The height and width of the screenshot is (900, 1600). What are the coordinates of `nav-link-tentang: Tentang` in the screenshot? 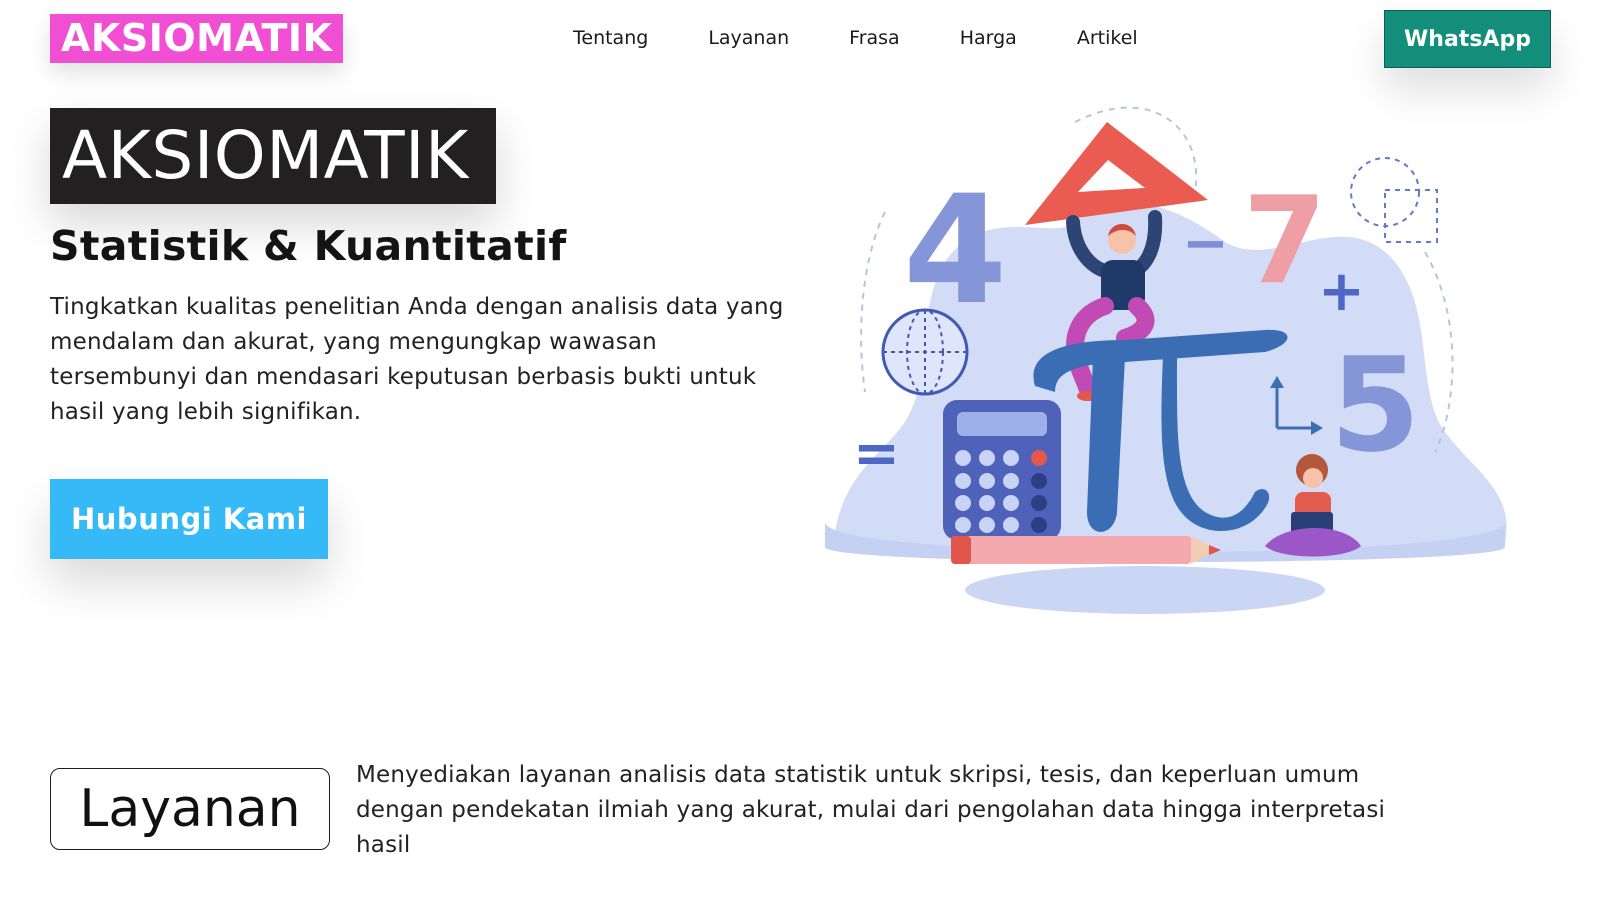 It's located at (625, 38).